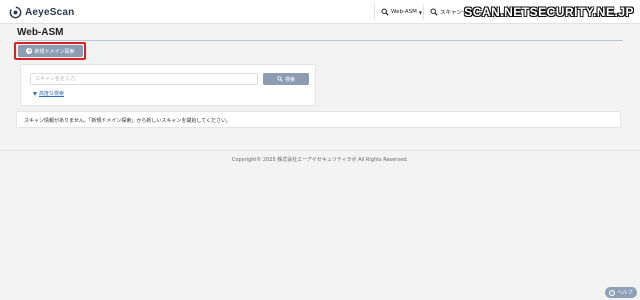  What do you see at coordinates (144, 79) in the screenshot?
I see `scan-name-search-input` at bounding box center [144, 79].